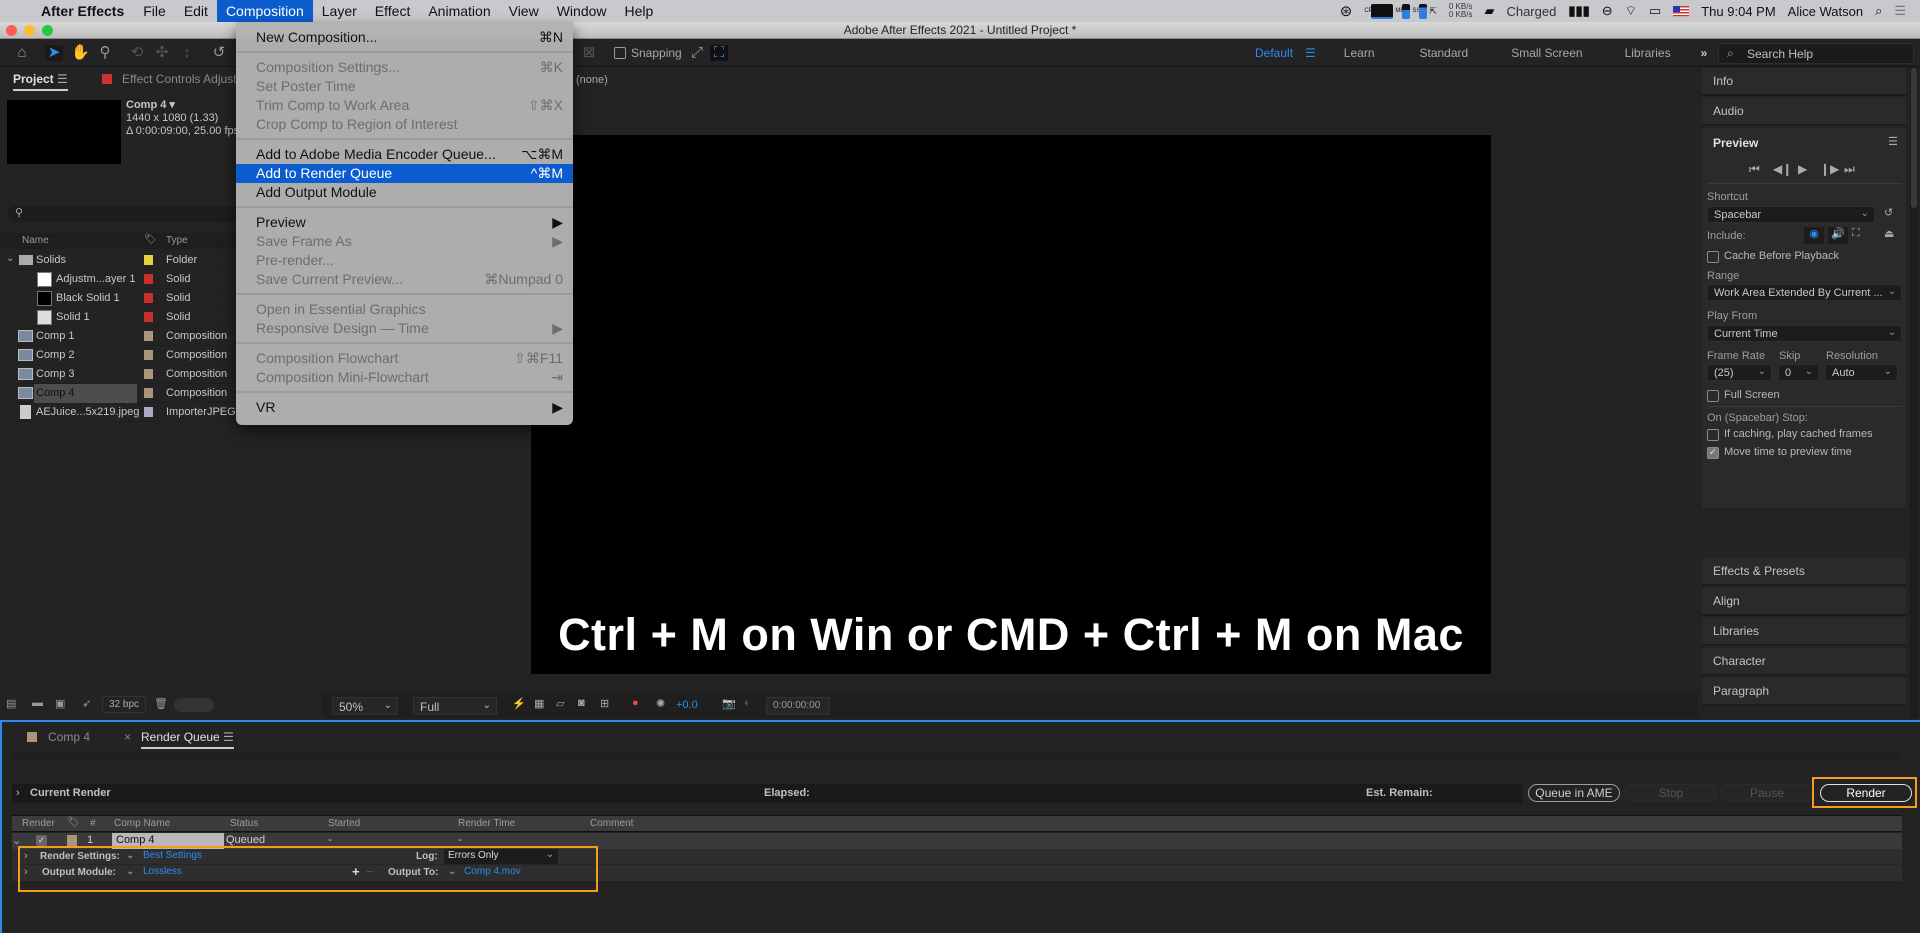 The image size is (1920, 933). I want to click on battery-icon: ▭, so click(1655, 11).